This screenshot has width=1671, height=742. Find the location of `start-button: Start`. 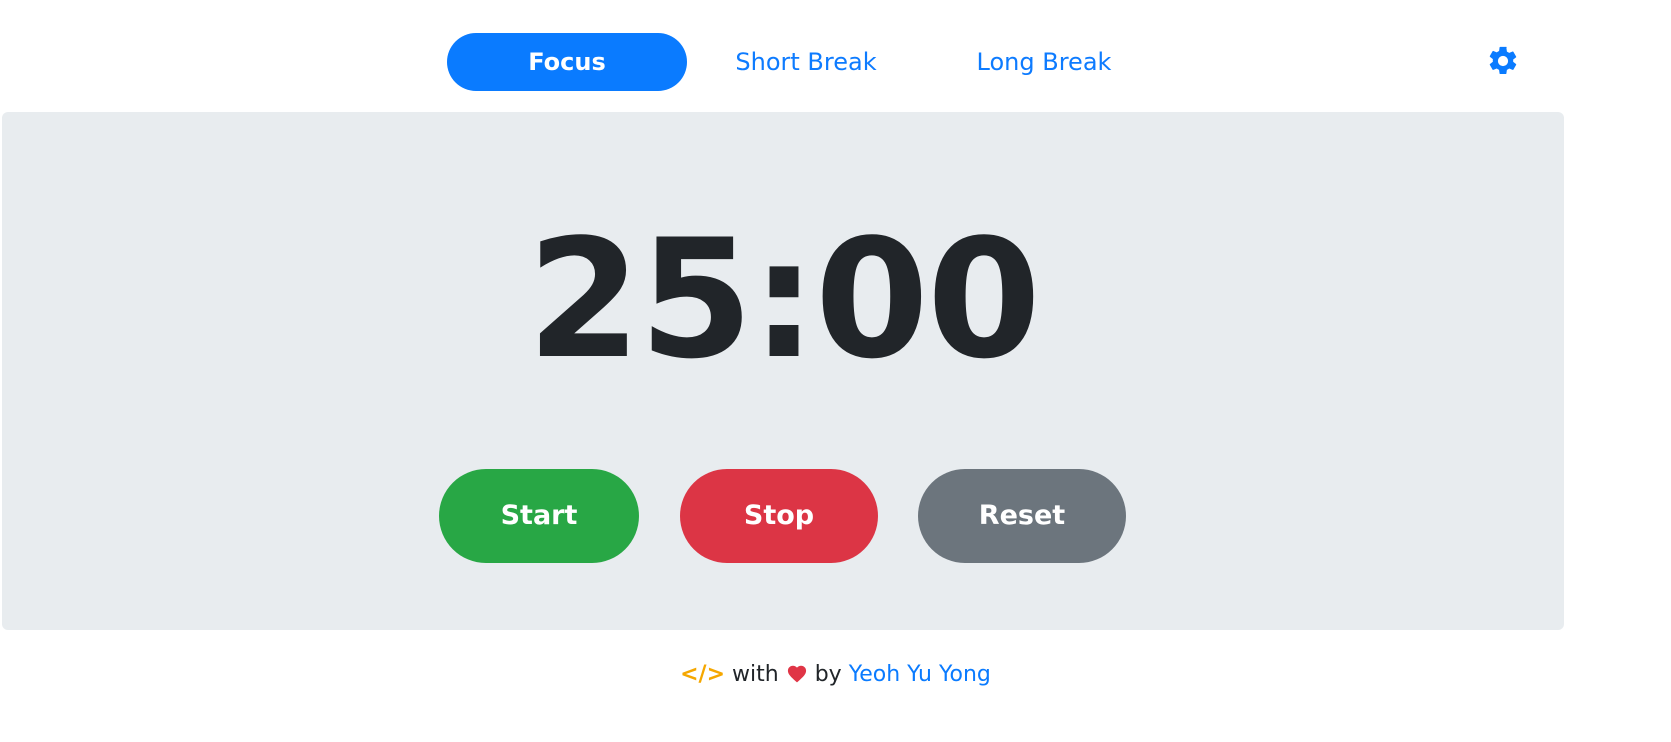

start-button: Start is located at coordinates (539, 516).